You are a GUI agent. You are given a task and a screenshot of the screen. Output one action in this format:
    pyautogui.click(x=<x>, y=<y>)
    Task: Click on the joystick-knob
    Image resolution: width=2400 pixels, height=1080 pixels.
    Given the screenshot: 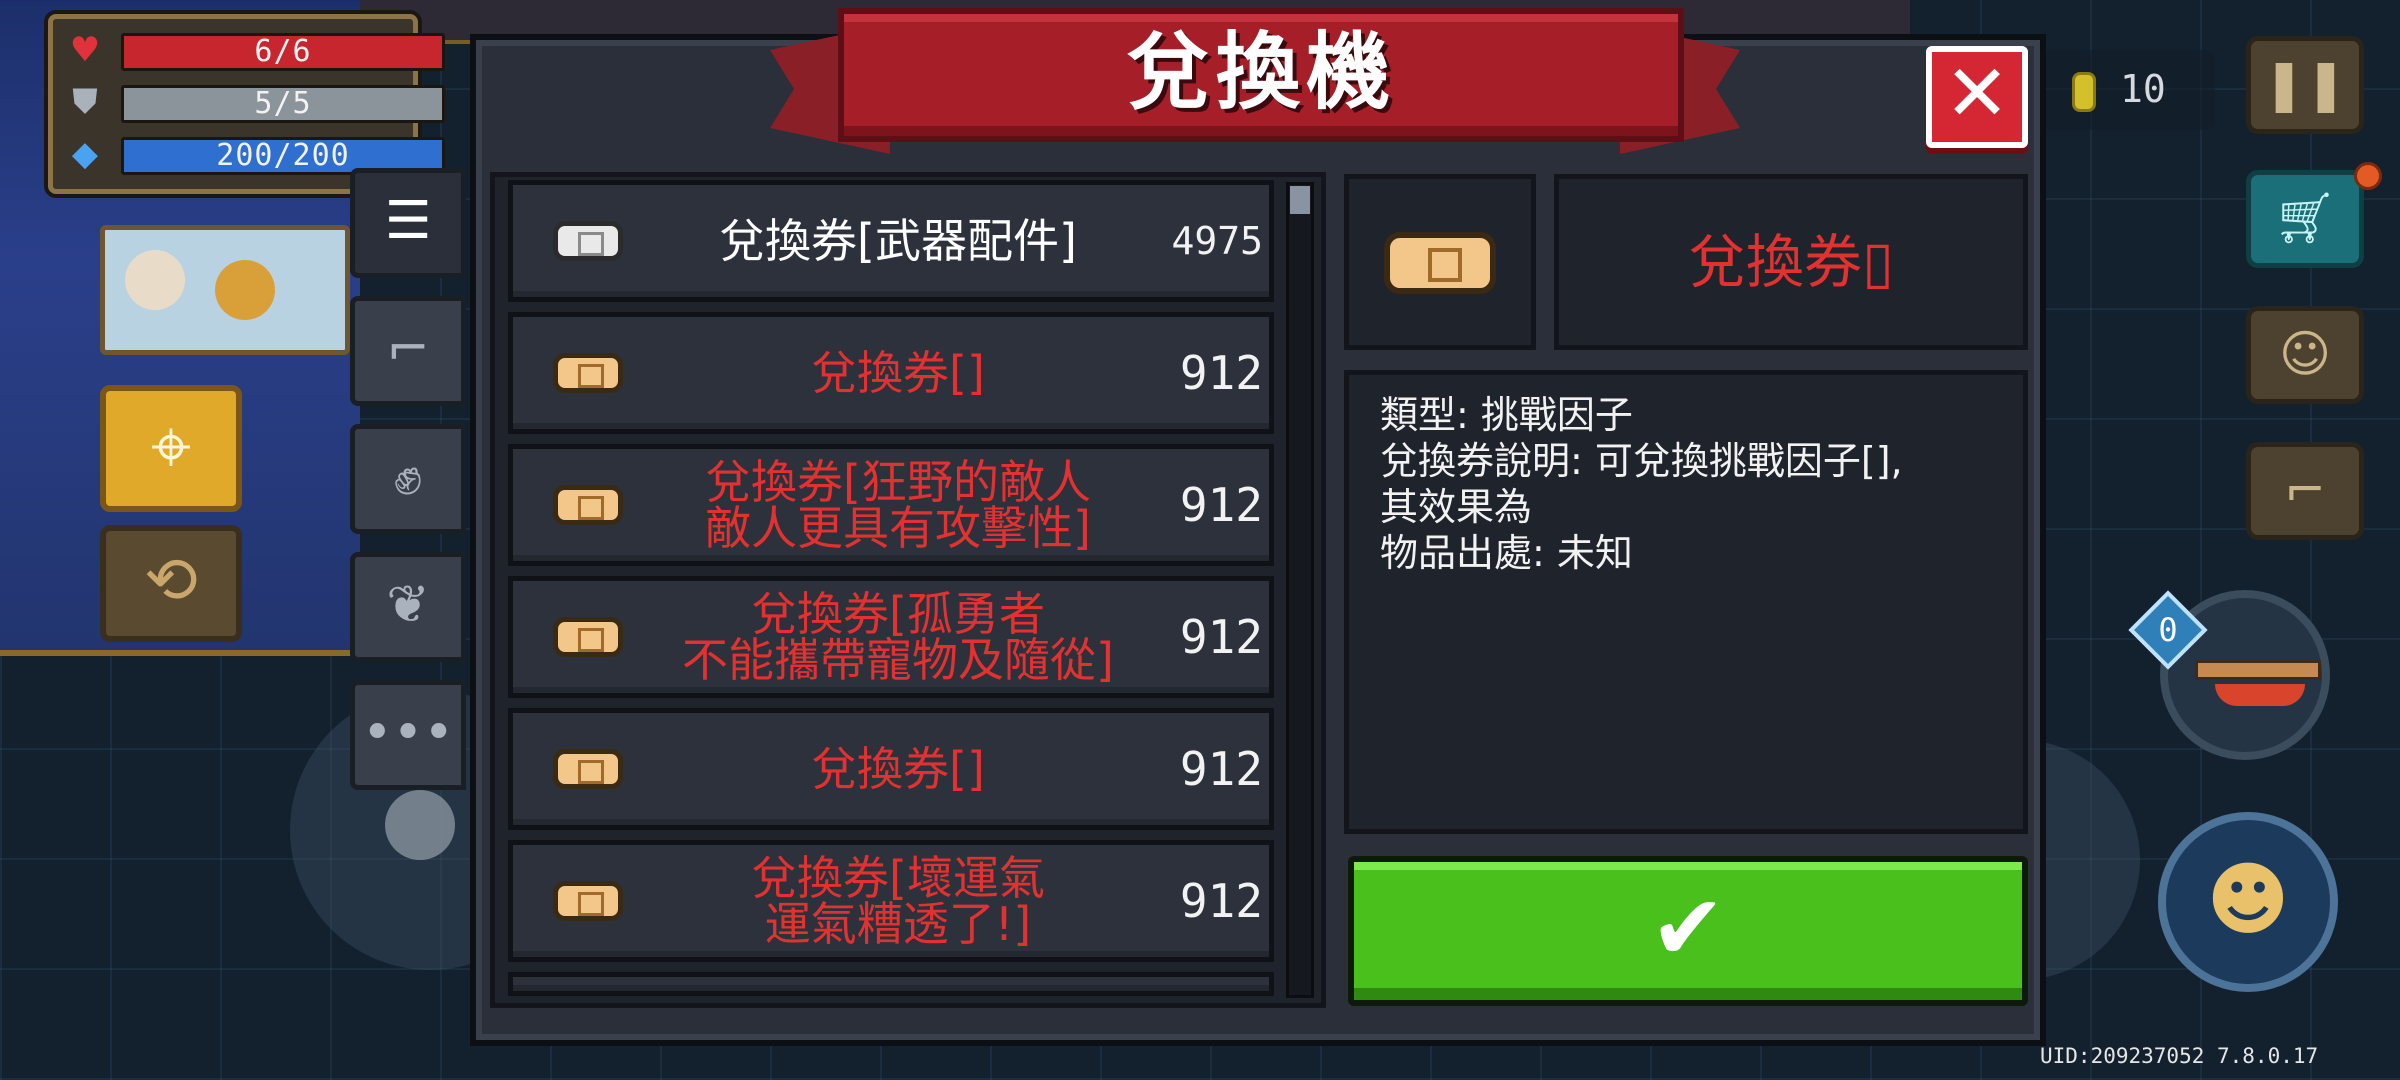 What is the action you would take?
    pyautogui.click(x=420, y=825)
    